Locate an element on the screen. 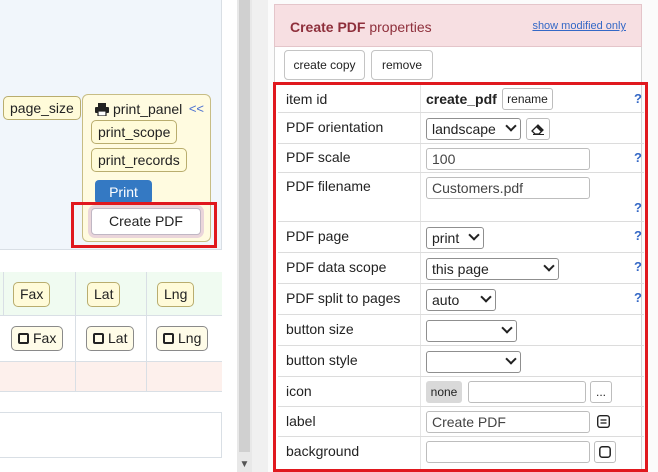 This screenshot has height=472, width=658. panel-title: Create PDF properties is located at coordinates (361, 27).